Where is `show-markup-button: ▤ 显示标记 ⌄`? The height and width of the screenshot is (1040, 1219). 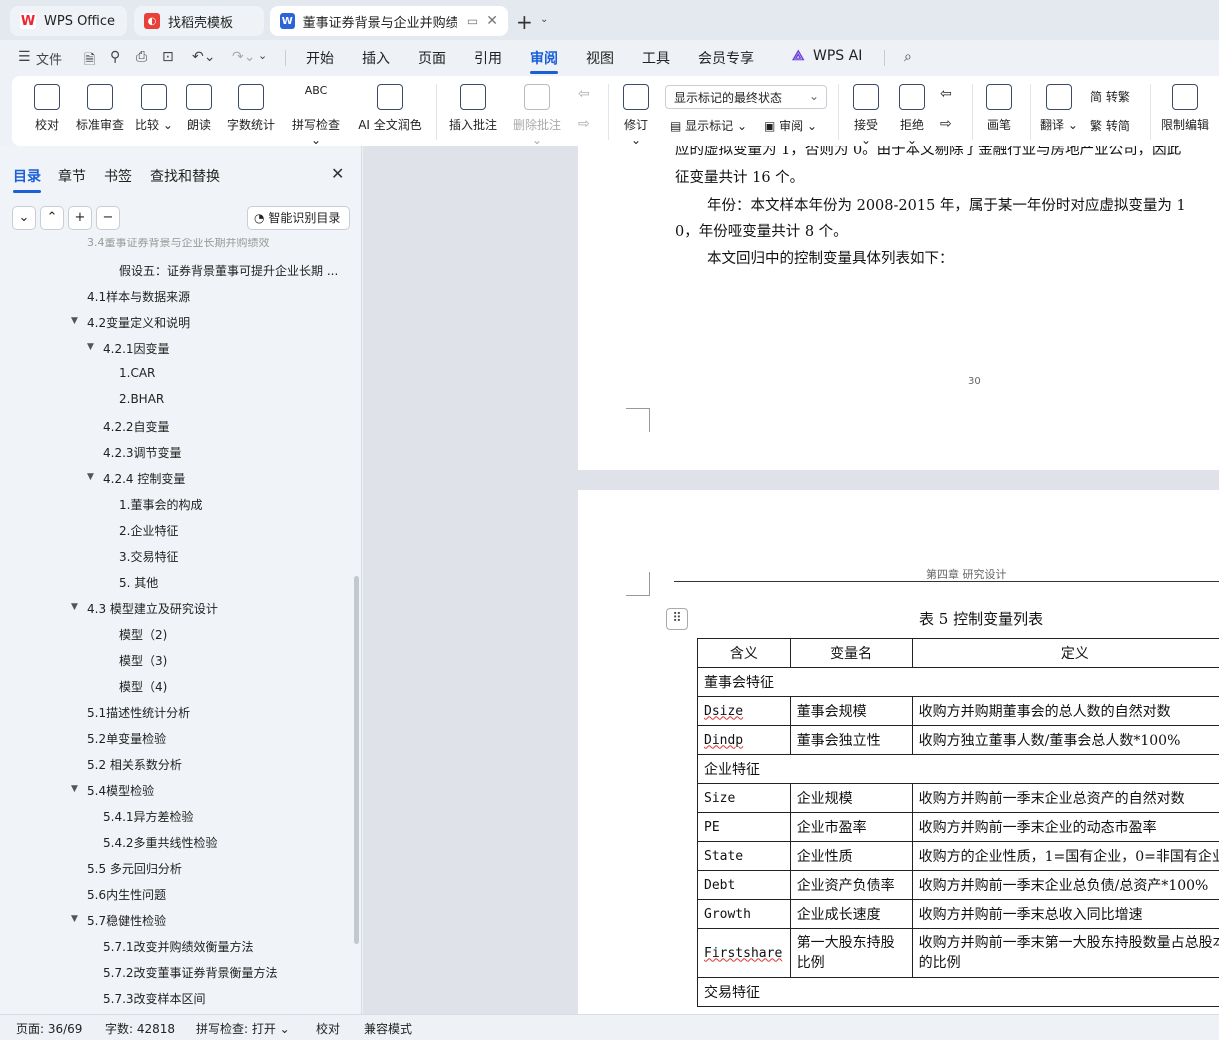 show-markup-button: ▤ 显示标记 ⌄ is located at coordinates (708, 125).